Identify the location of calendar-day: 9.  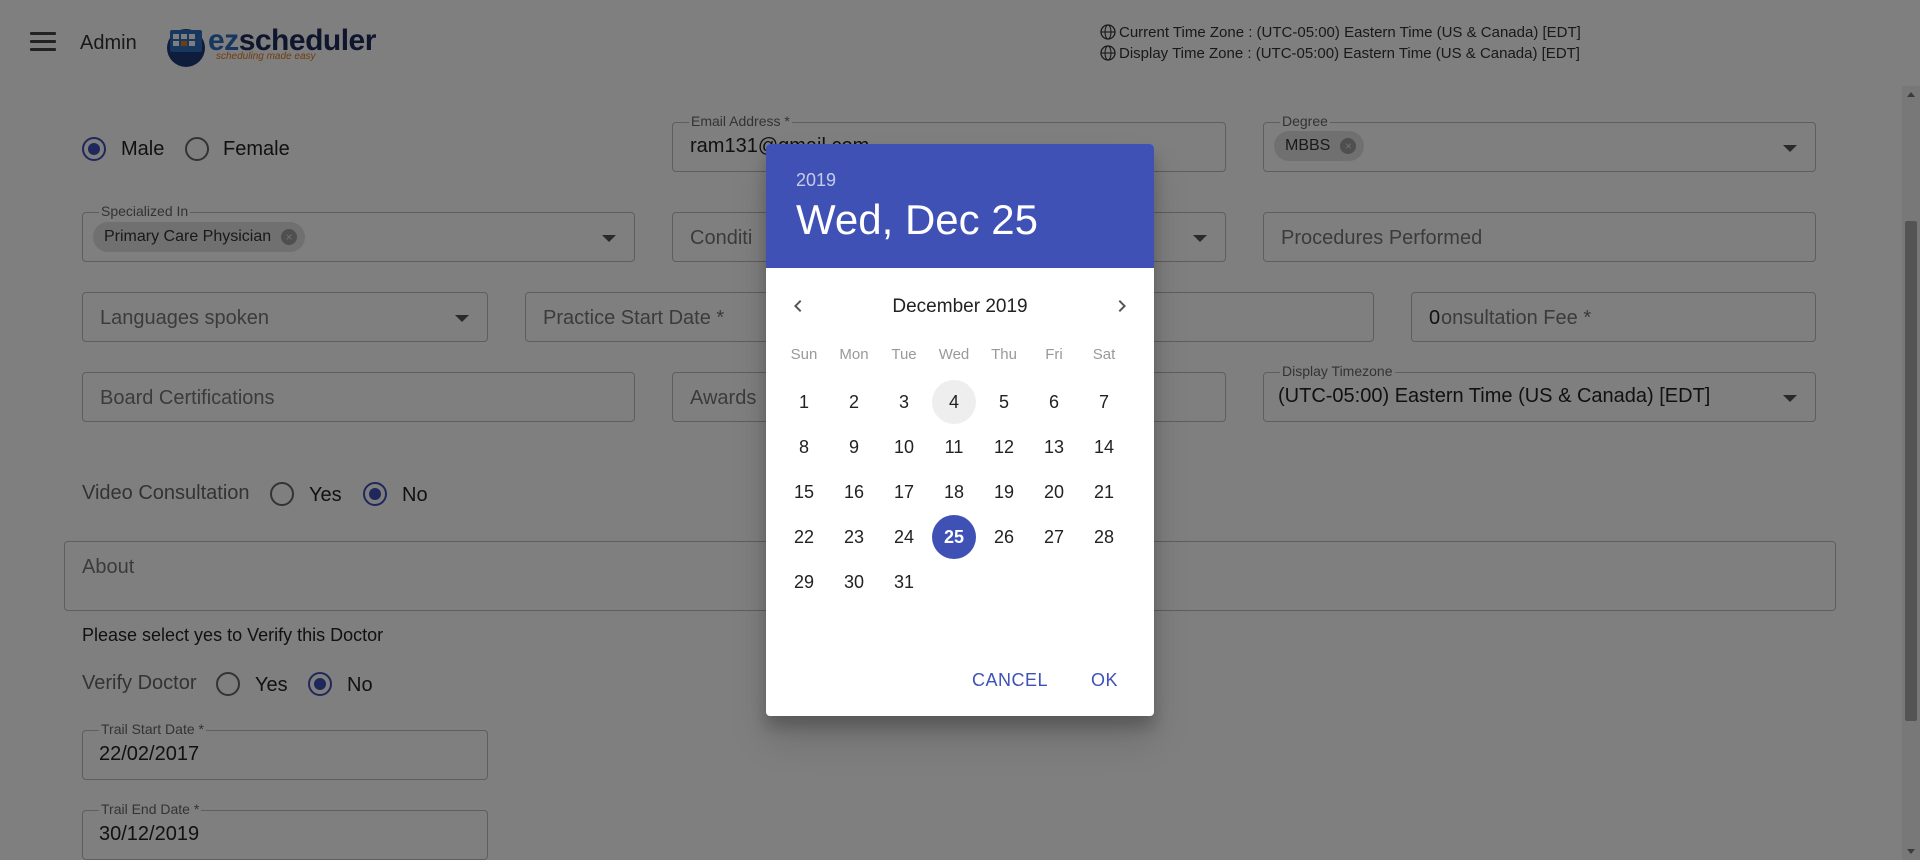
(854, 447).